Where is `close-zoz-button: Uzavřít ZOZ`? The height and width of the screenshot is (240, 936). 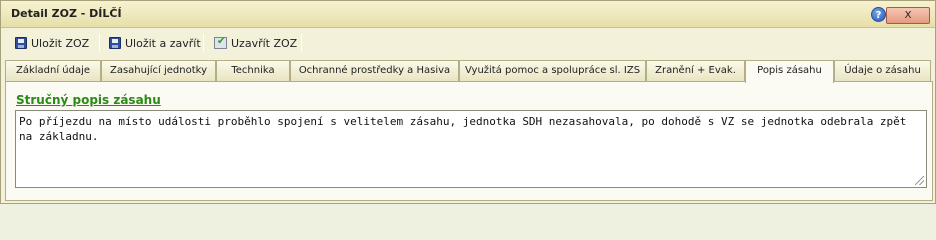 close-zoz-button: Uzavřít ZOZ is located at coordinates (255, 43).